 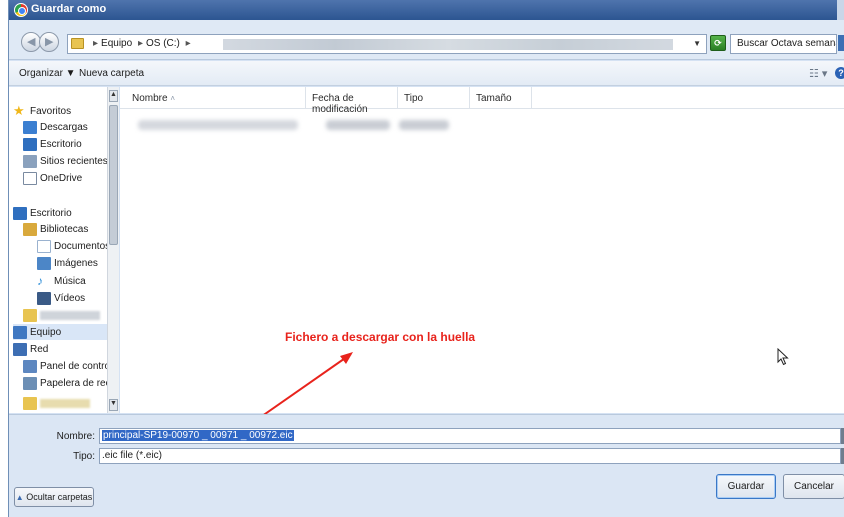 I want to click on chevron-down-icon: ▼, so click(x=697, y=43).